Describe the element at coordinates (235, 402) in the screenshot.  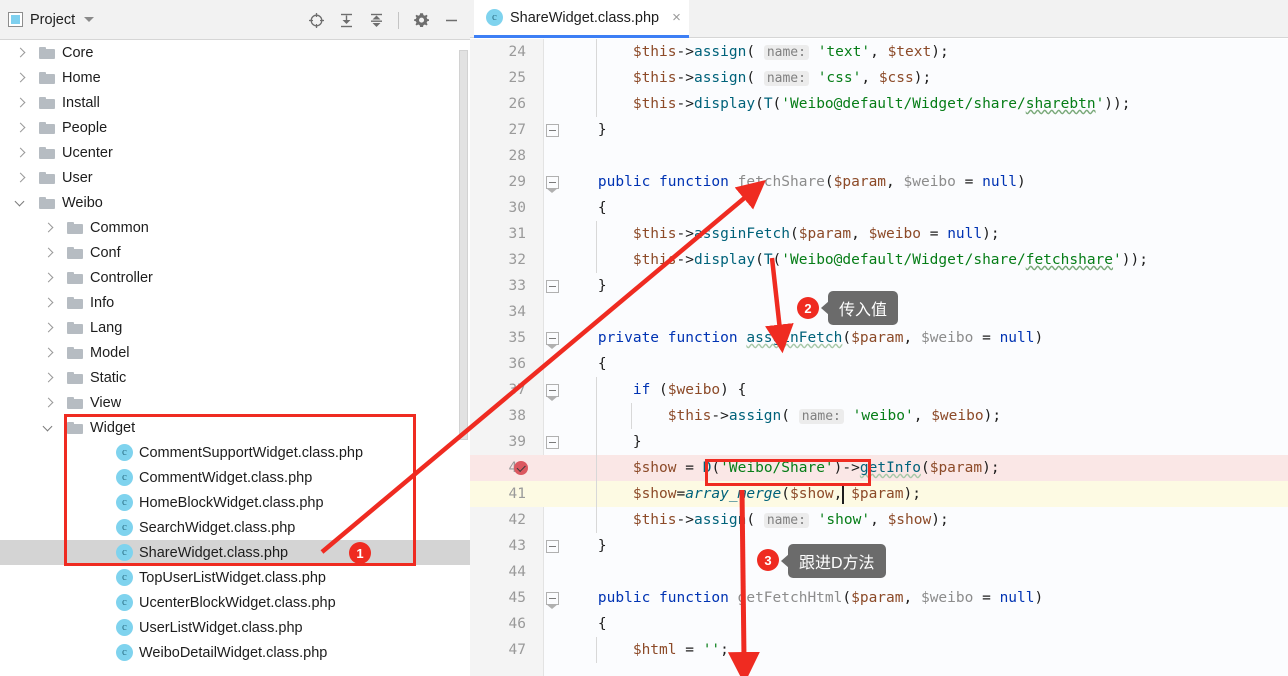
I see `tree-folder-view: View` at that location.